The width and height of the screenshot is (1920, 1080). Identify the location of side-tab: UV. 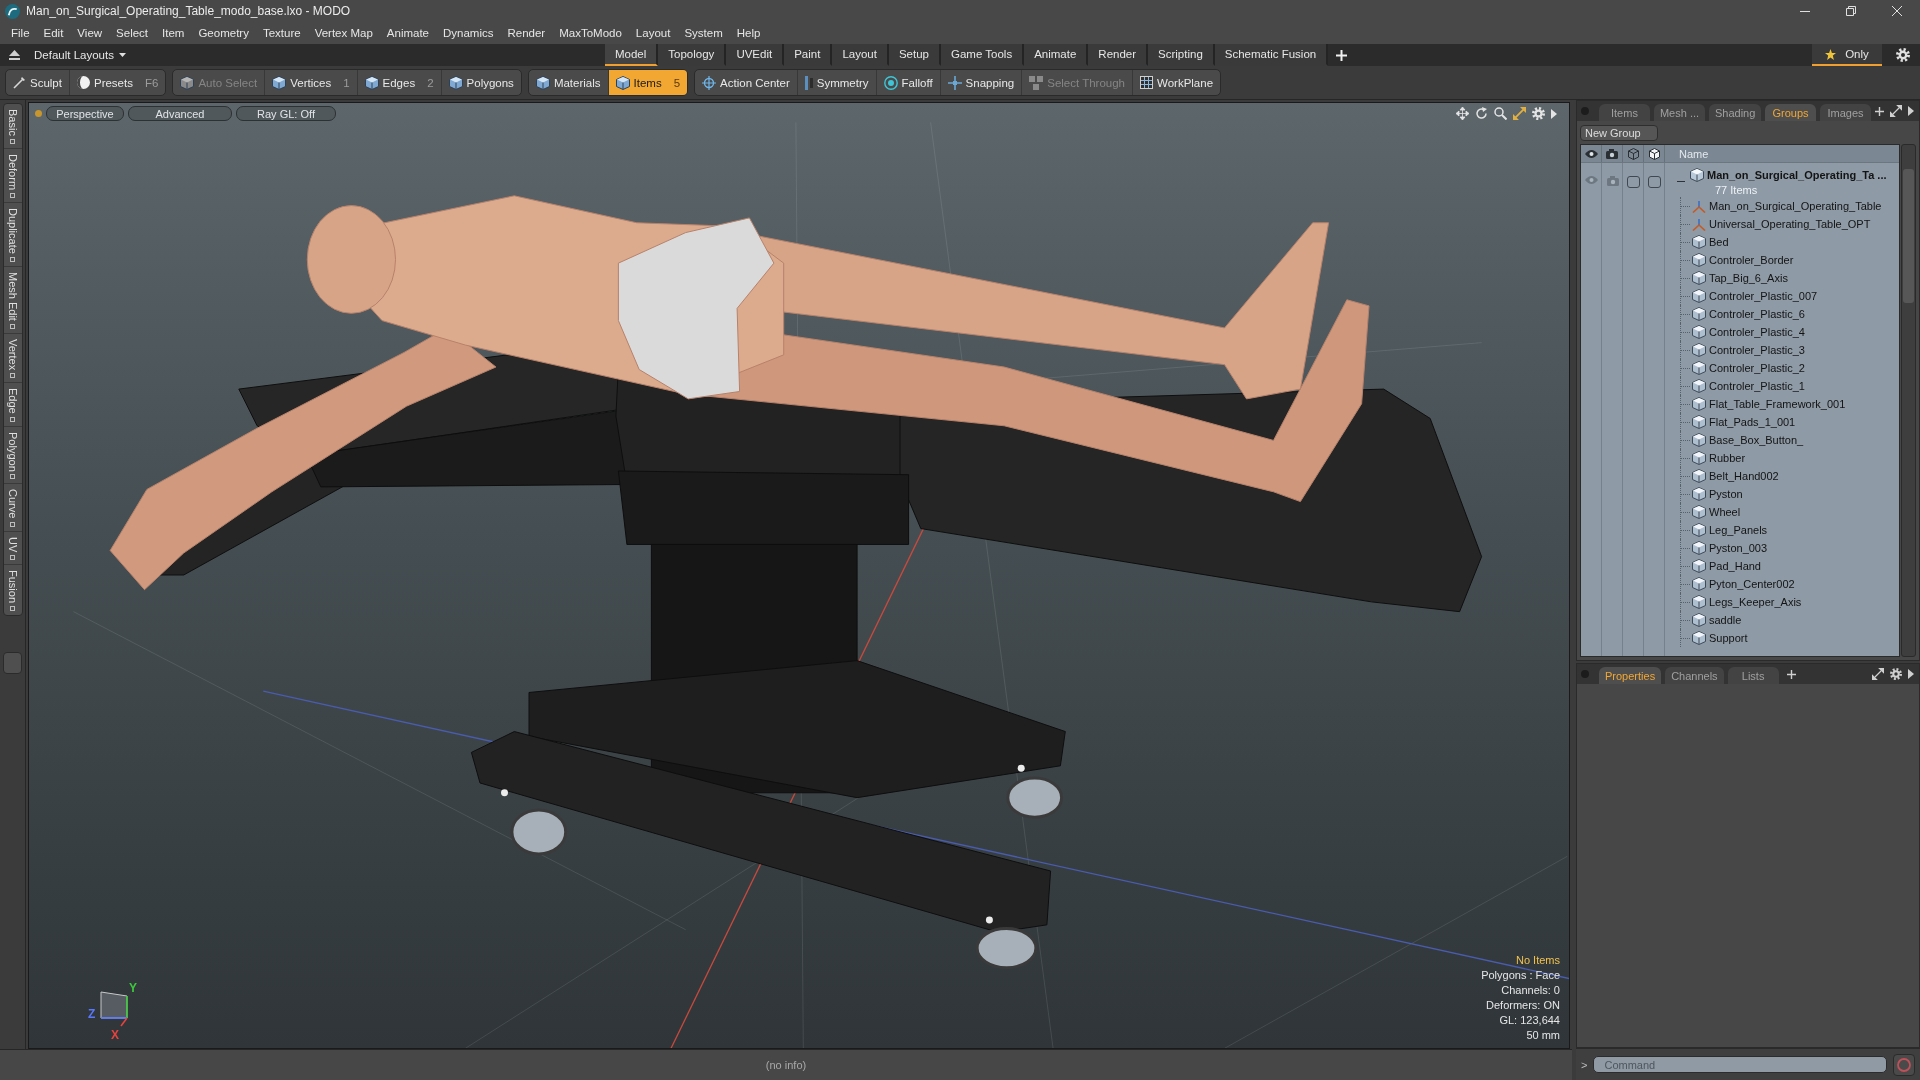
(12, 548).